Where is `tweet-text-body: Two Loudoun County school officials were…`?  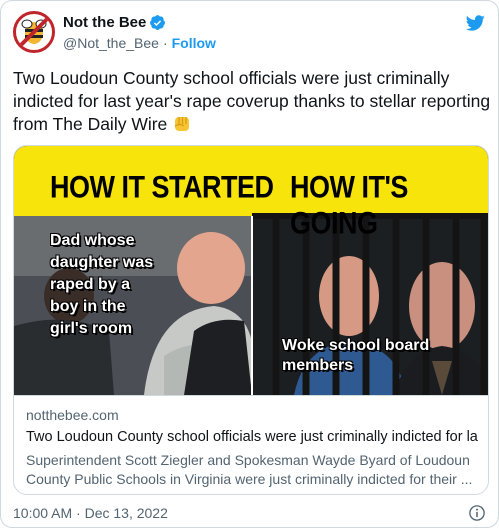
tweet-text-body: Two Loudoun County school officials were… is located at coordinates (252, 101).